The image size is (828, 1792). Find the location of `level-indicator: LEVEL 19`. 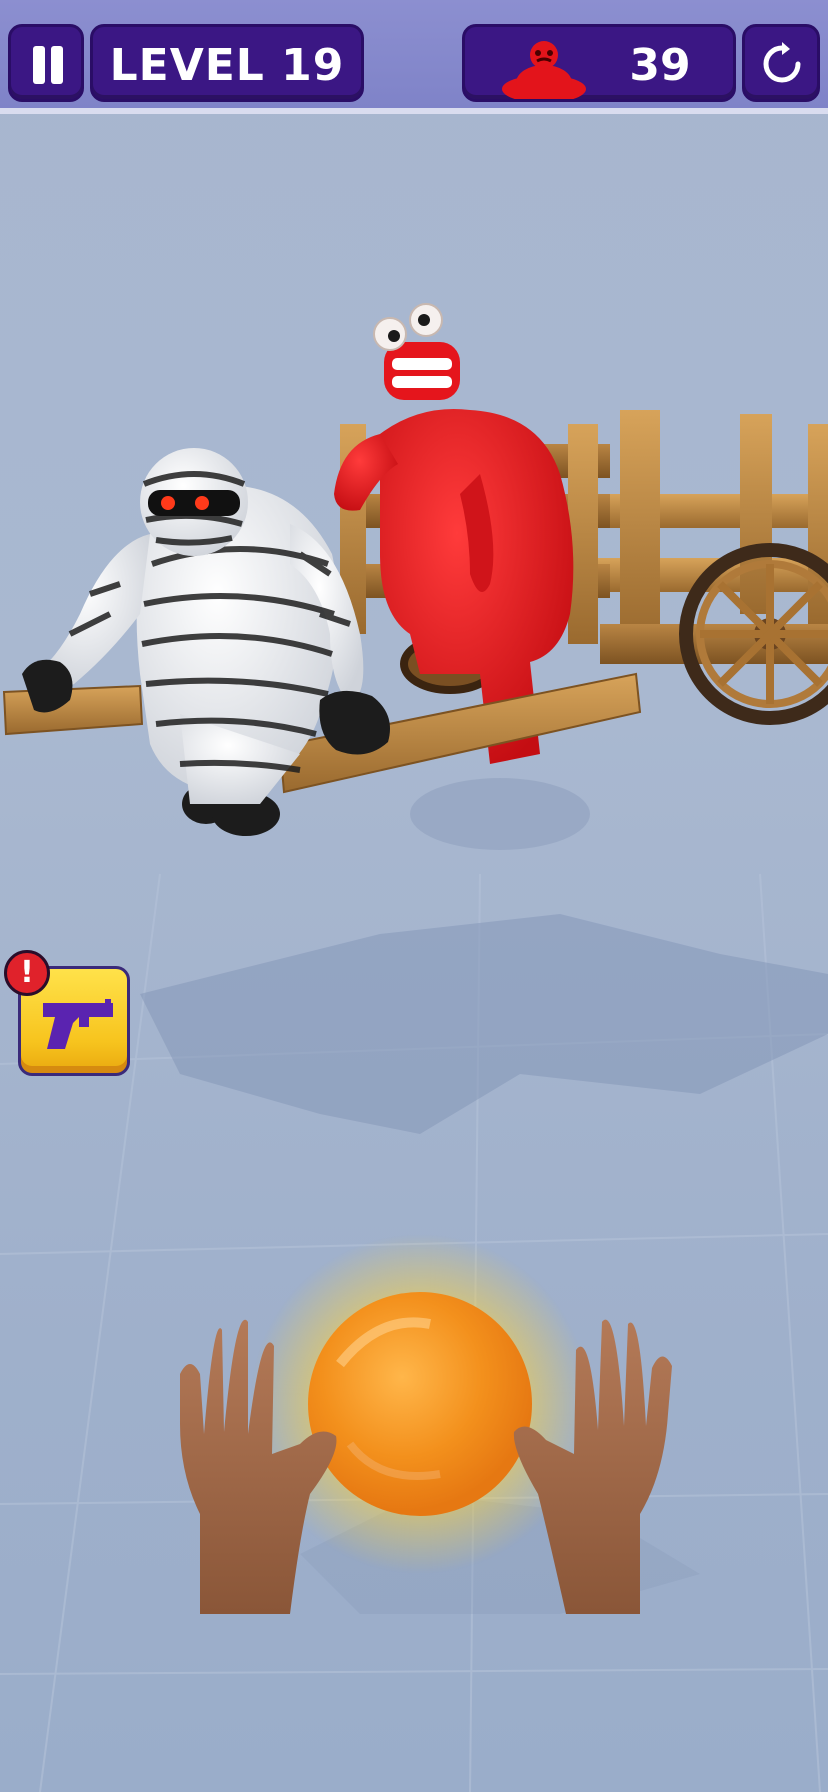

level-indicator: LEVEL 19 is located at coordinates (227, 63).